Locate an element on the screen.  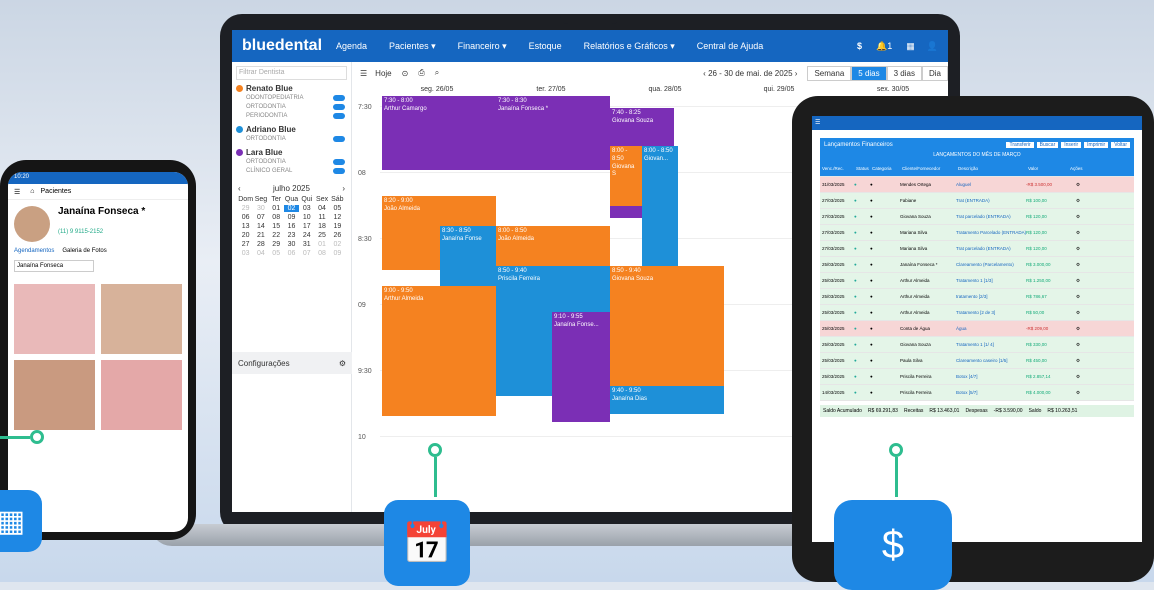
calendar-day: 27 is located at coordinates (245, 244).